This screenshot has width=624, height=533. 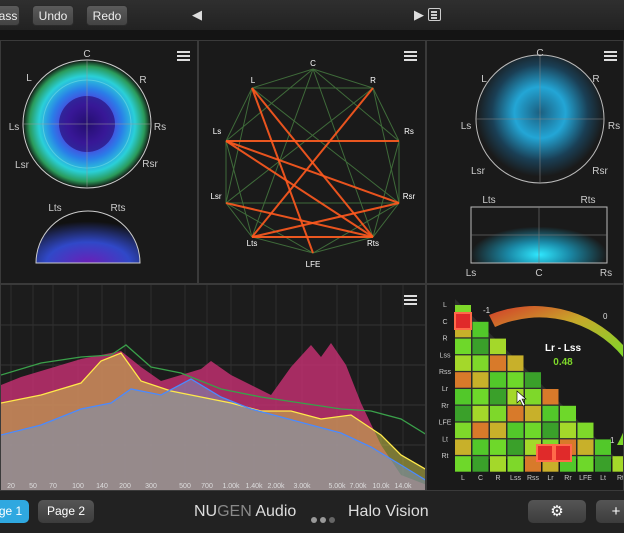 What do you see at coordinates (403, 486) in the screenshot?
I see `frequency-label: 14.0k` at bounding box center [403, 486].